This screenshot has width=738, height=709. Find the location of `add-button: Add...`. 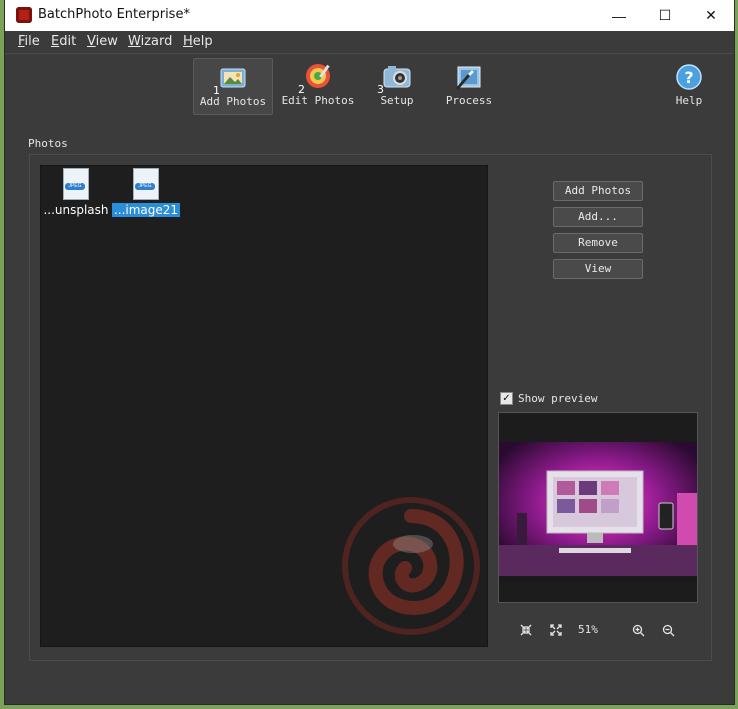

add-button: Add... is located at coordinates (598, 217).